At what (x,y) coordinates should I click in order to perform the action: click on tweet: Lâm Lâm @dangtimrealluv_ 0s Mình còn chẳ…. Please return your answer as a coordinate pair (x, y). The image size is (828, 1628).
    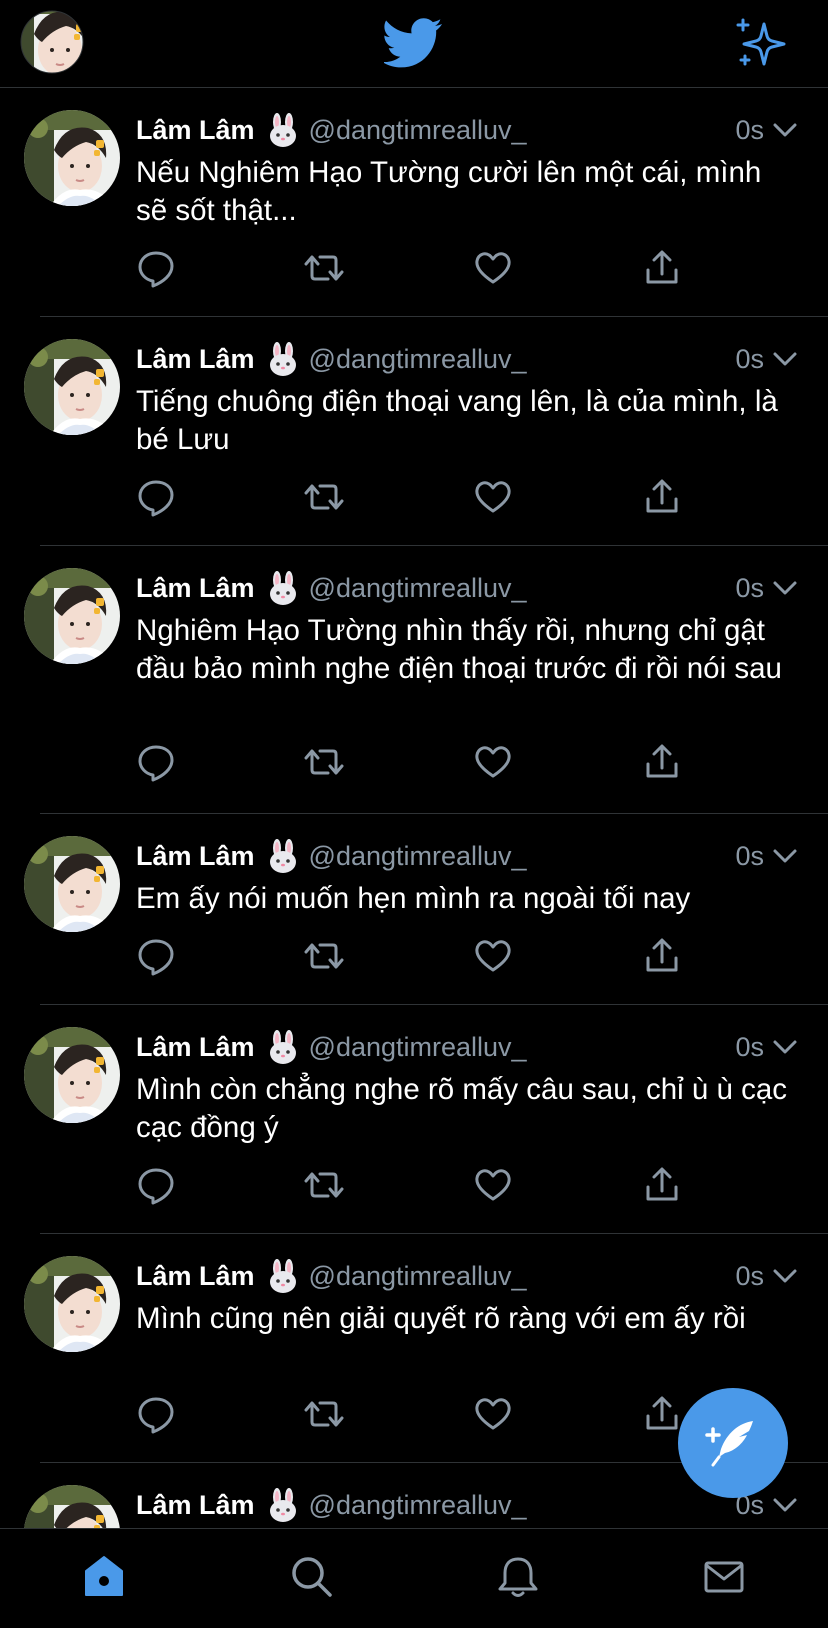
    Looking at the image, I should click on (434, 1119).